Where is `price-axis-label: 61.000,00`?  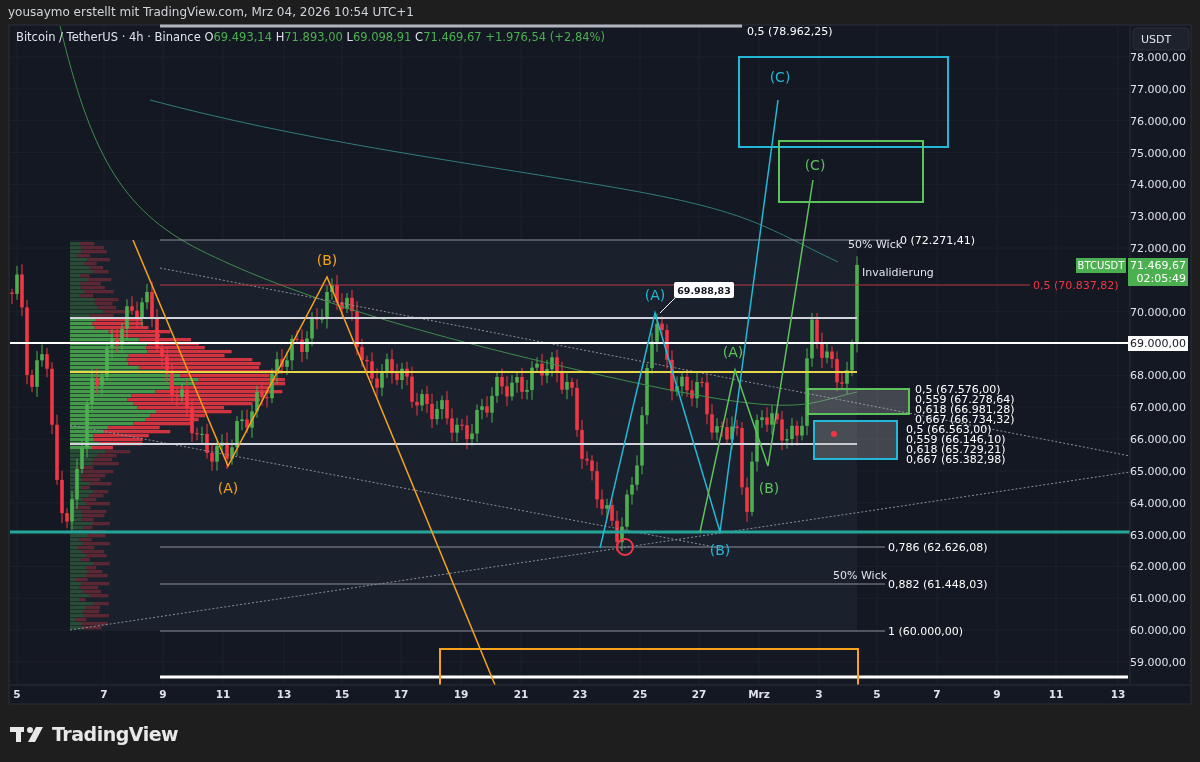 price-axis-label: 61.000,00 is located at coordinates (1158, 599).